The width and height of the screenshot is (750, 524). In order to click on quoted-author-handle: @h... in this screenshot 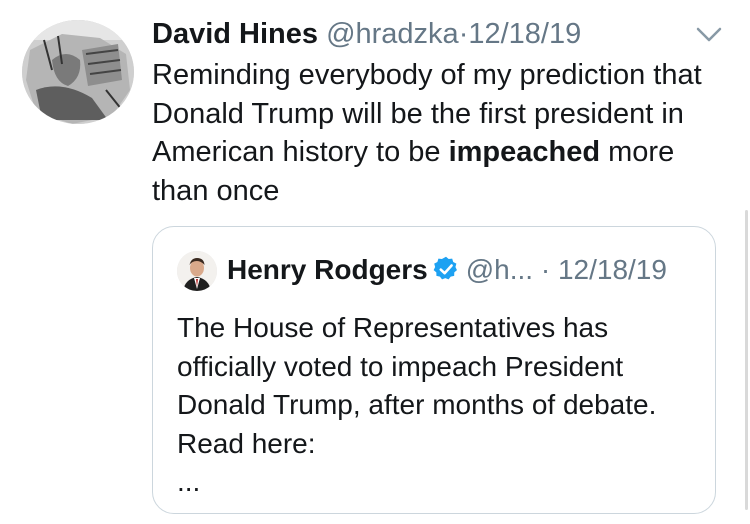, I will do `click(499, 269)`.